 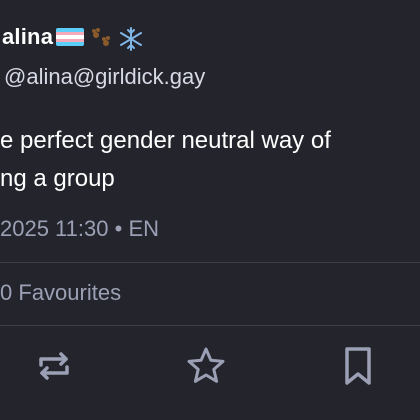 I want to click on action-bar, so click(x=210, y=368).